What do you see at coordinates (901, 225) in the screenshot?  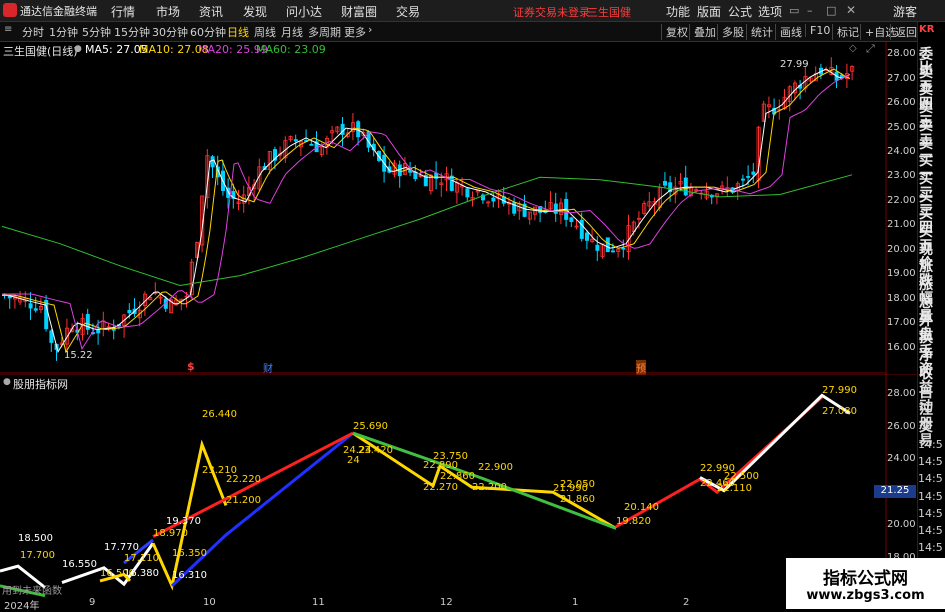 I see `price-axis-label: 21.00` at bounding box center [901, 225].